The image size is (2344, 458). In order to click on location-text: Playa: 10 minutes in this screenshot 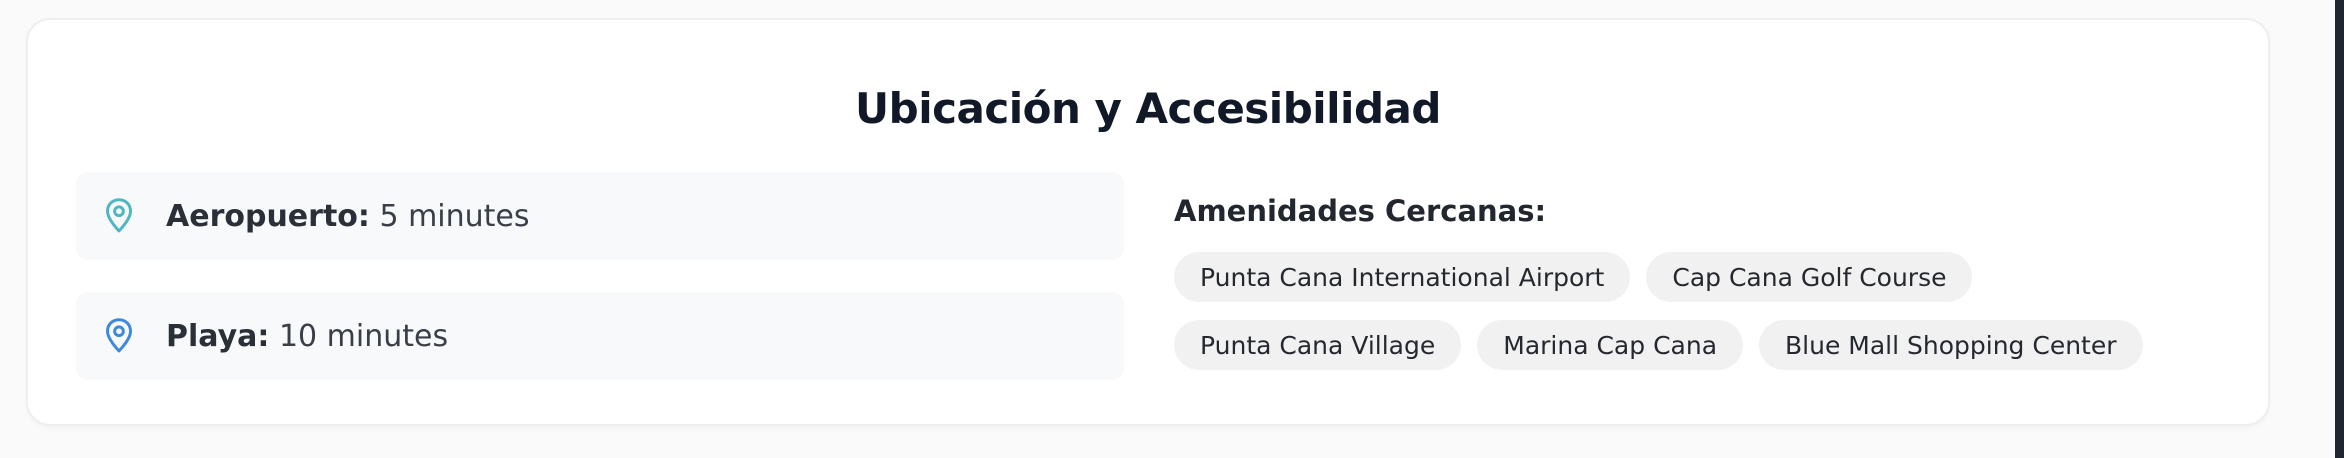, I will do `click(307, 336)`.